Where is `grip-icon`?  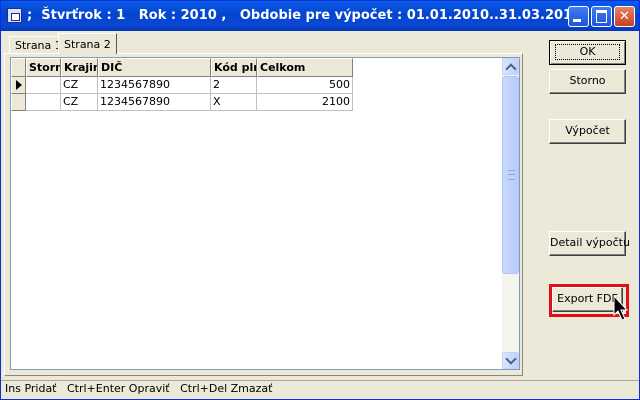
grip-icon is located at coordinates (511, 175).